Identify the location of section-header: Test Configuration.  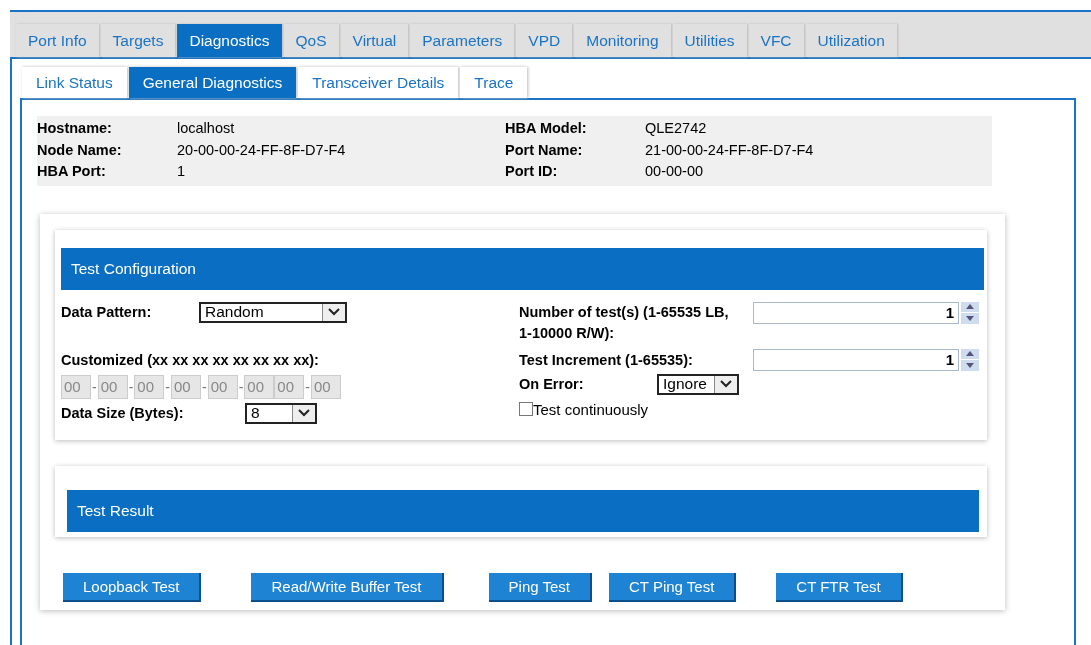
(522, 268).